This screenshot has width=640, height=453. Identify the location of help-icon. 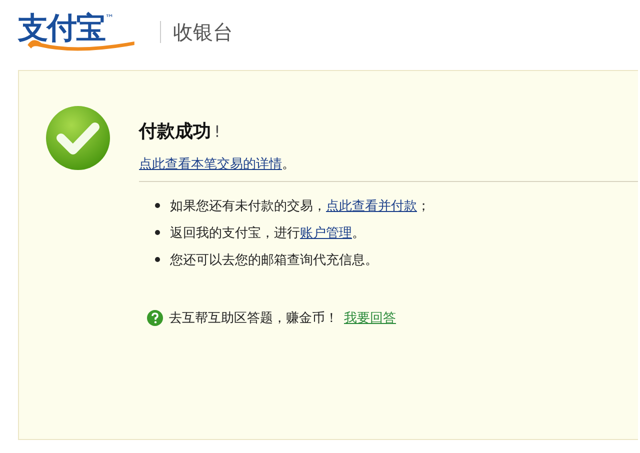
(155, 318).